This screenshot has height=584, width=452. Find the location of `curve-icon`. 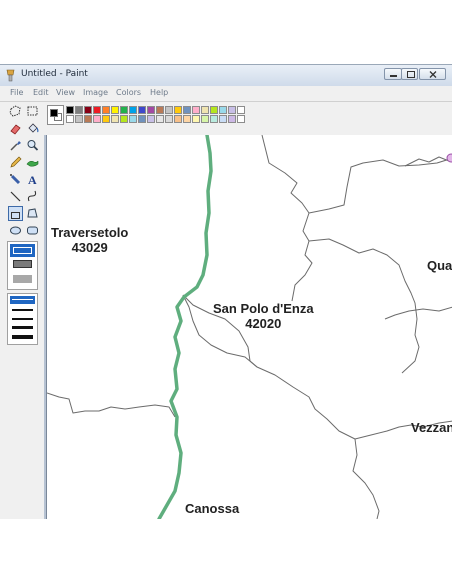

curve-icon is located at coordinates (32, 196).